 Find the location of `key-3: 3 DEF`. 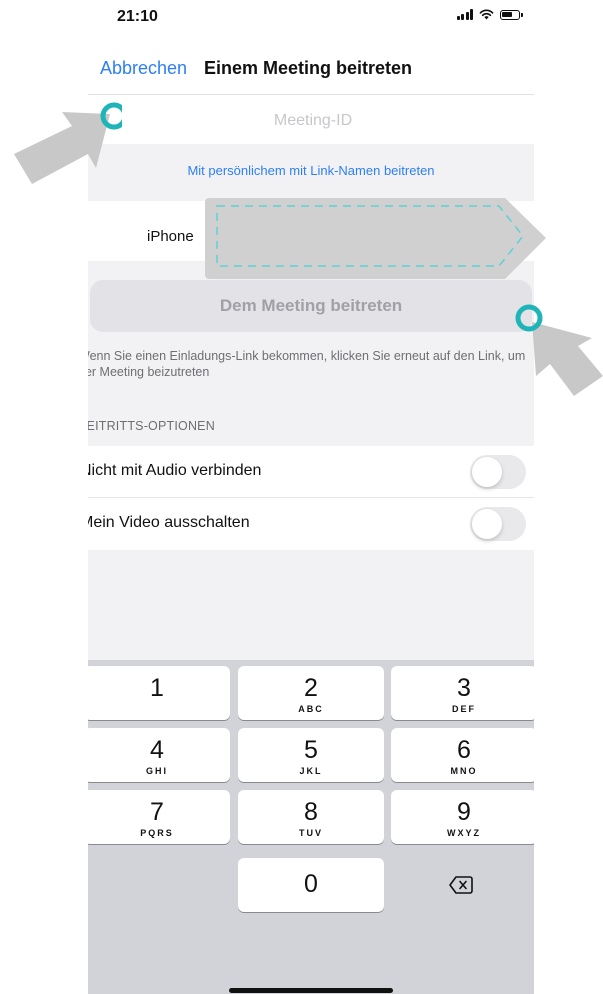

key-3: 3 DEF is located at coordinates (462, 693).